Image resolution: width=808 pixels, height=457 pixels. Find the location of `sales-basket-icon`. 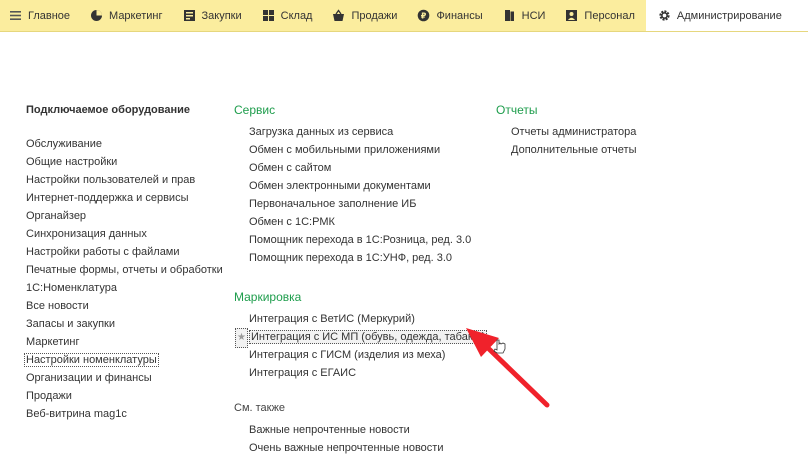

sales-basket-icon is located at coordinates (338, 15).